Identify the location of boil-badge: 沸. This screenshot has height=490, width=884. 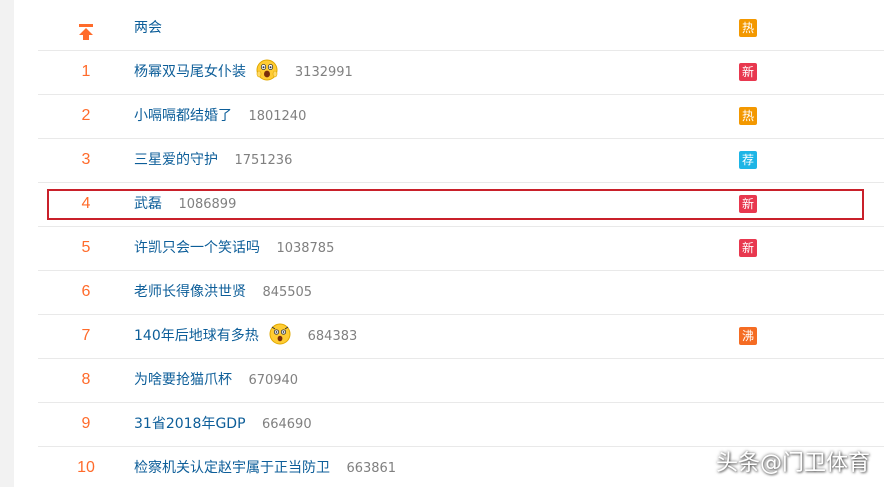
(748, 336).